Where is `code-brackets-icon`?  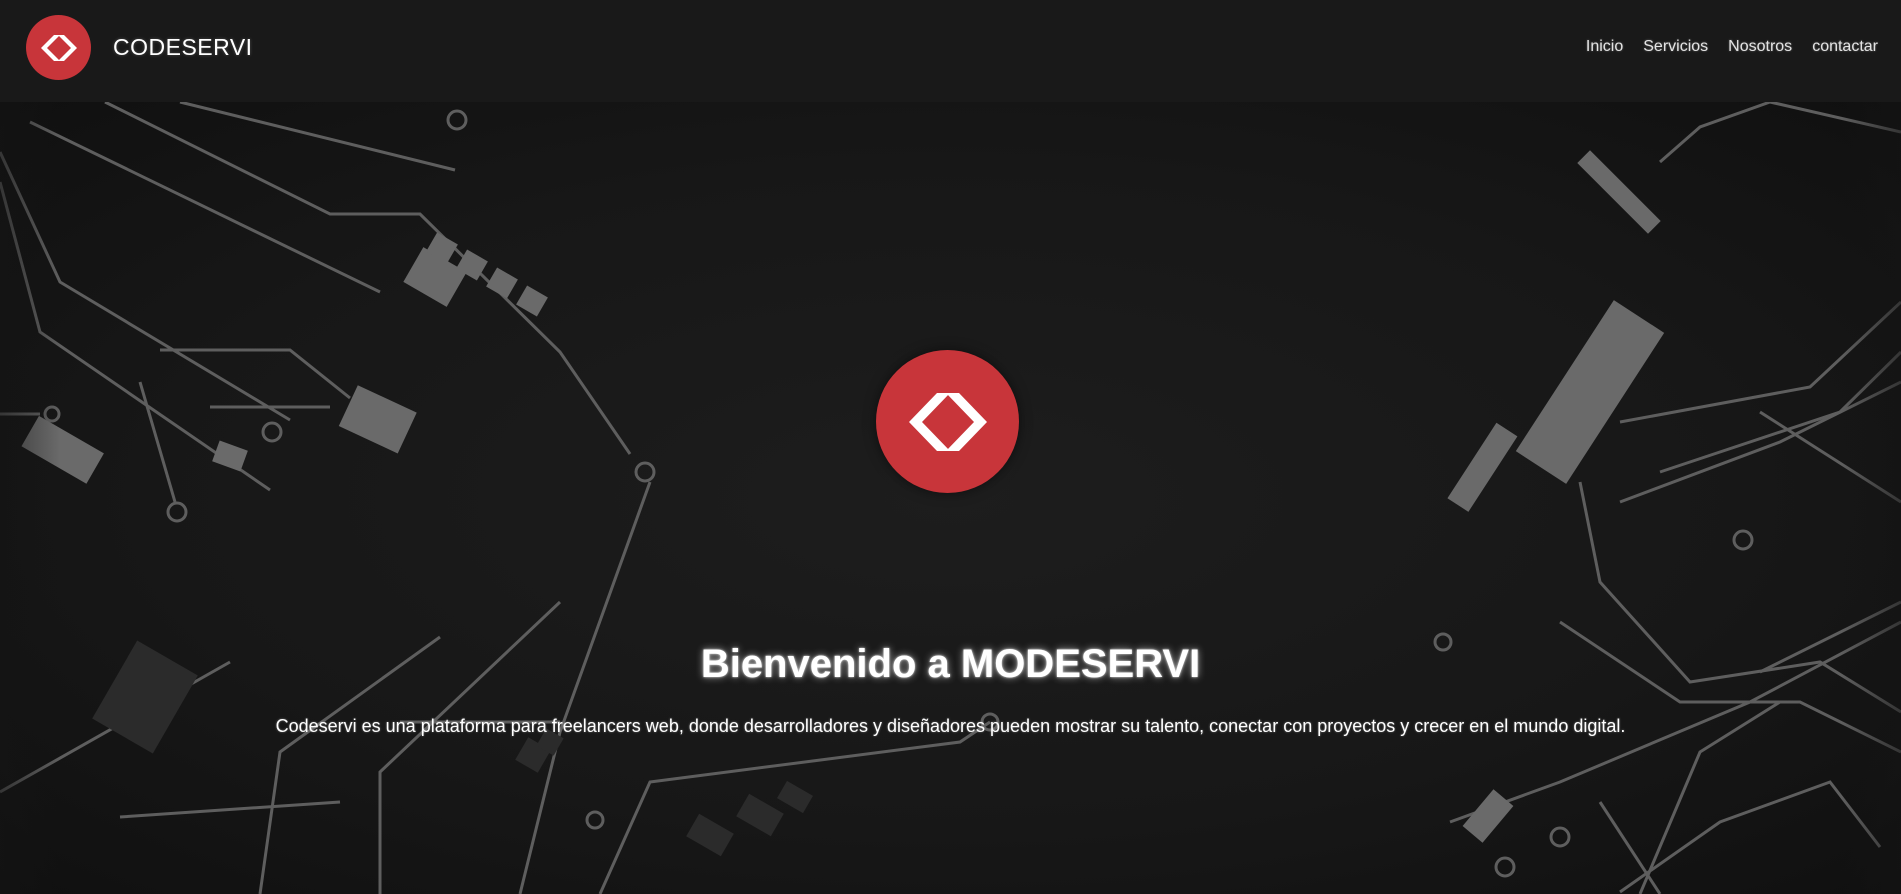 code-brackets-icon is located at coordinates (58, 47).